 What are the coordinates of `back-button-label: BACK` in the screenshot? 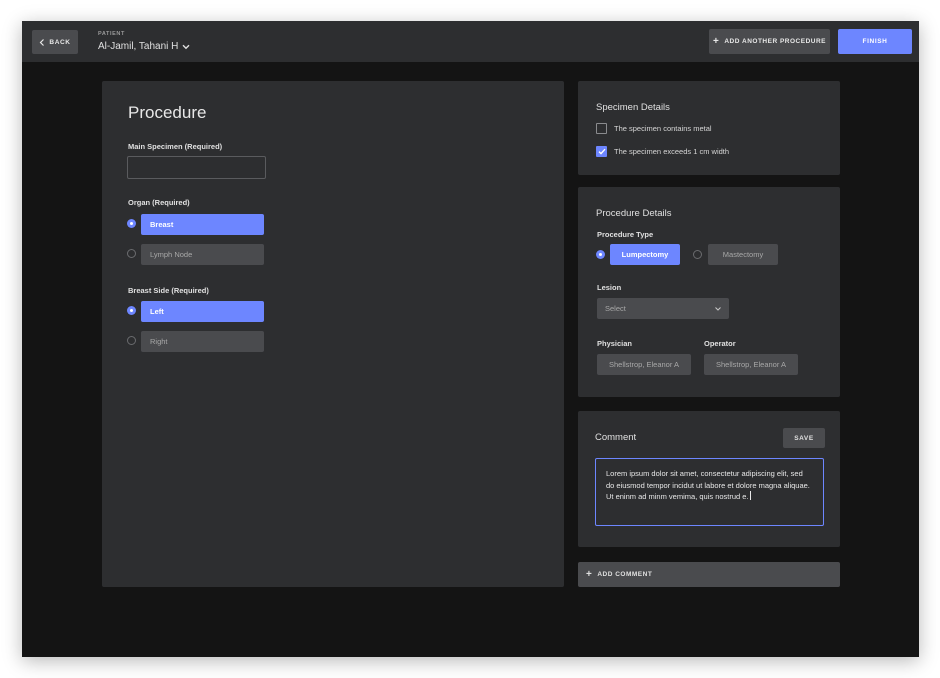 It's located at (60, 42).